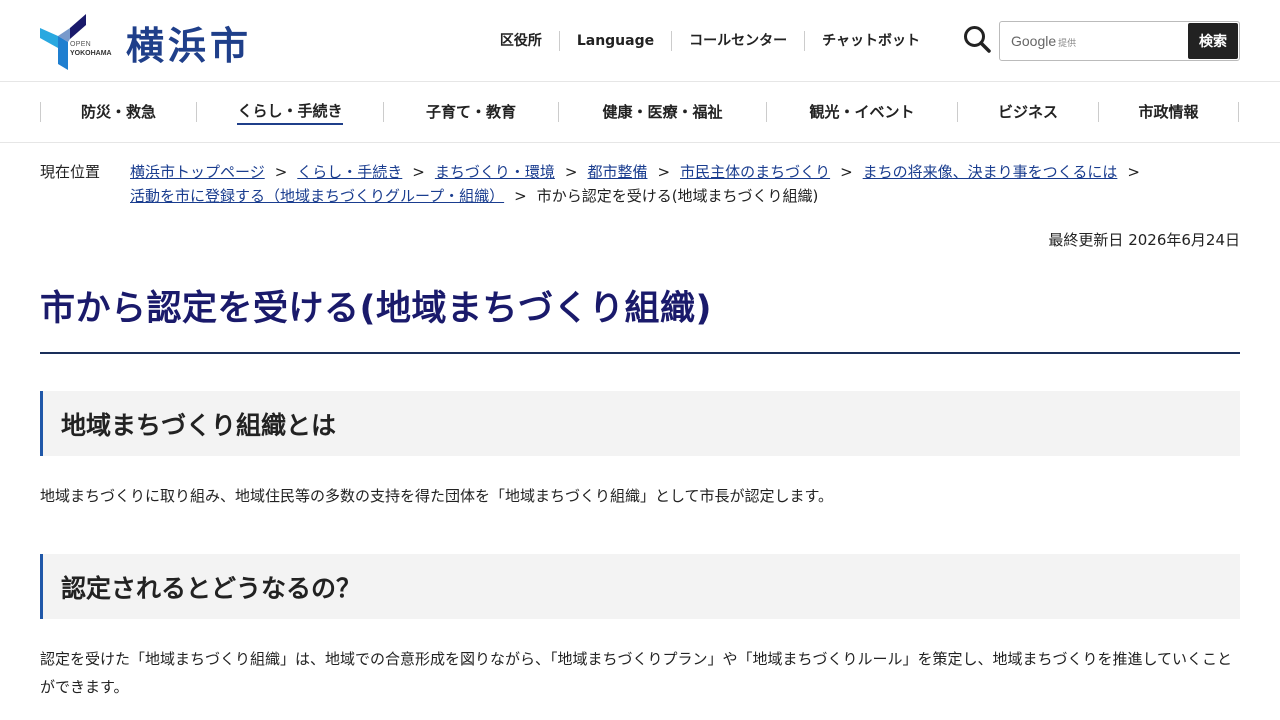 This screenshot has height=720, width=1280. I want to click on site-logo: OPEN YOKOHAMA 横浜市, so click(146, 42).